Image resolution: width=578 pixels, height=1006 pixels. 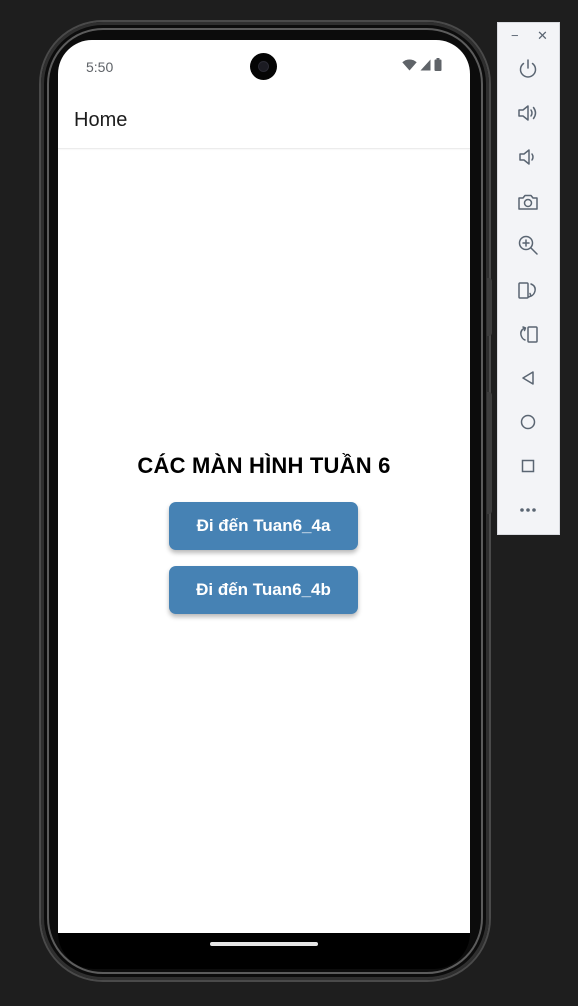 I want to click on zoom-icon, so click(x=528, y=245).